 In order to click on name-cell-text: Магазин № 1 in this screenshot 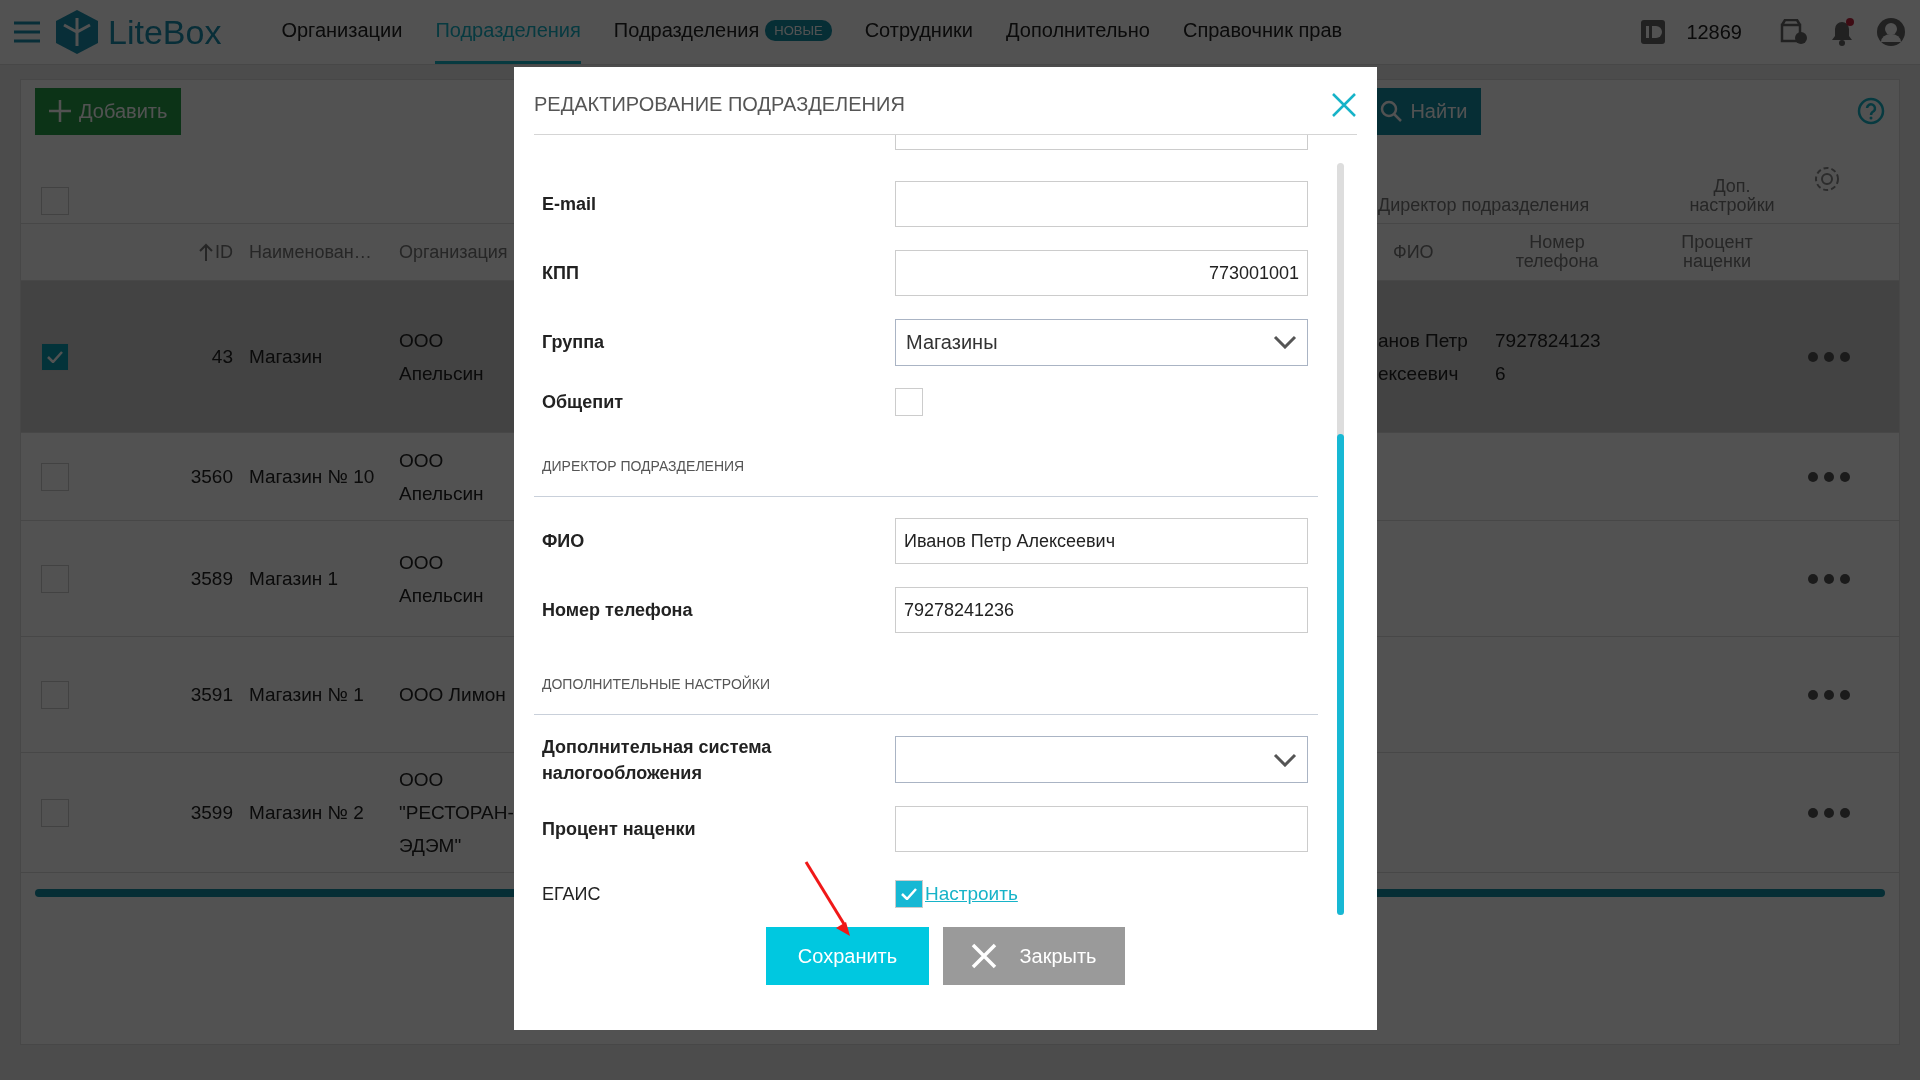, I will do `click(306, 695)`.